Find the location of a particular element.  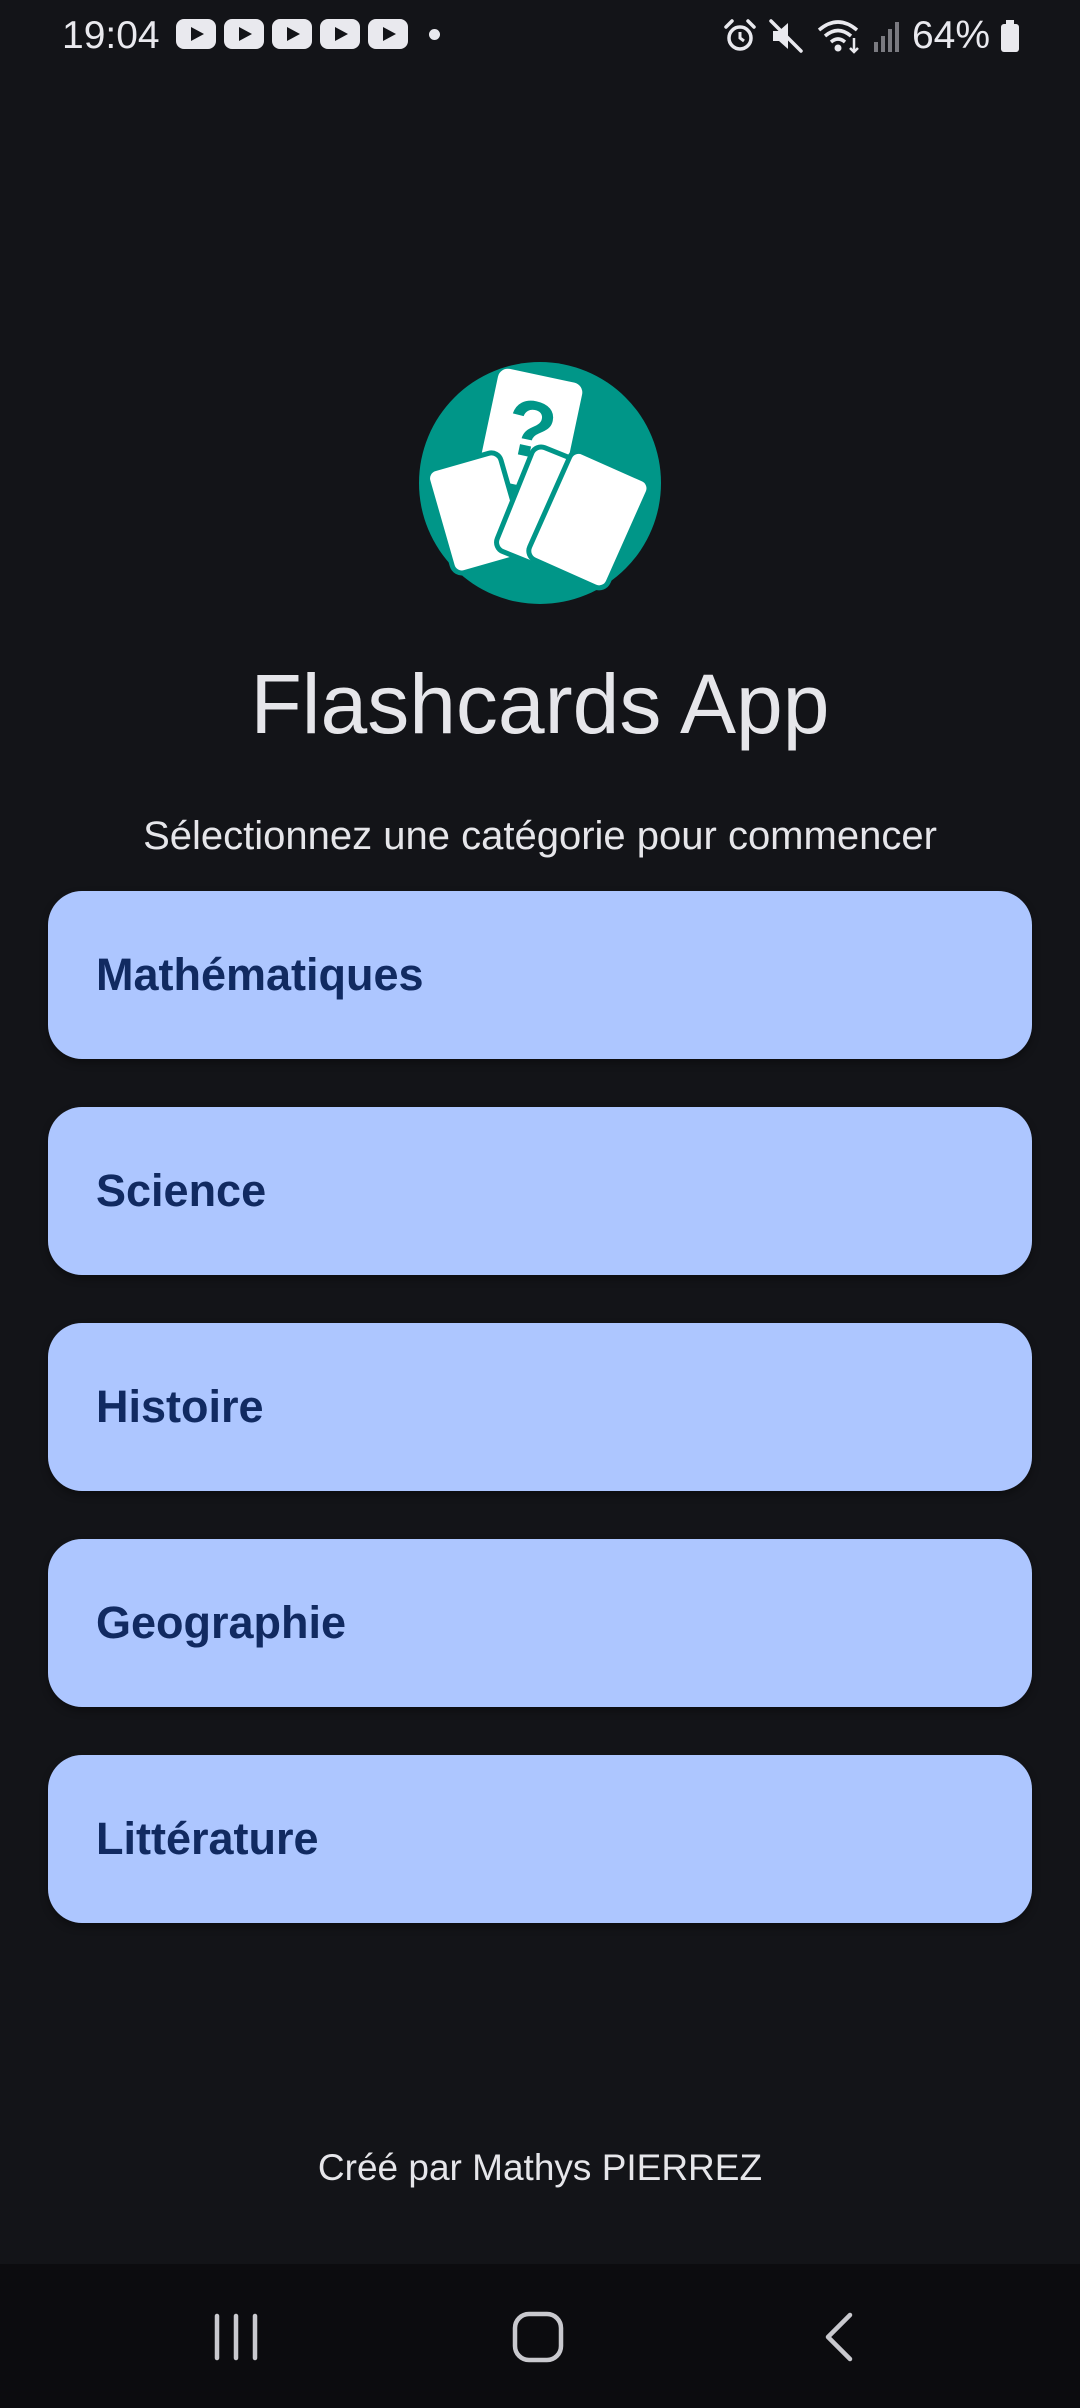

battery-percent: 64% is located at coordinates (950, 35).